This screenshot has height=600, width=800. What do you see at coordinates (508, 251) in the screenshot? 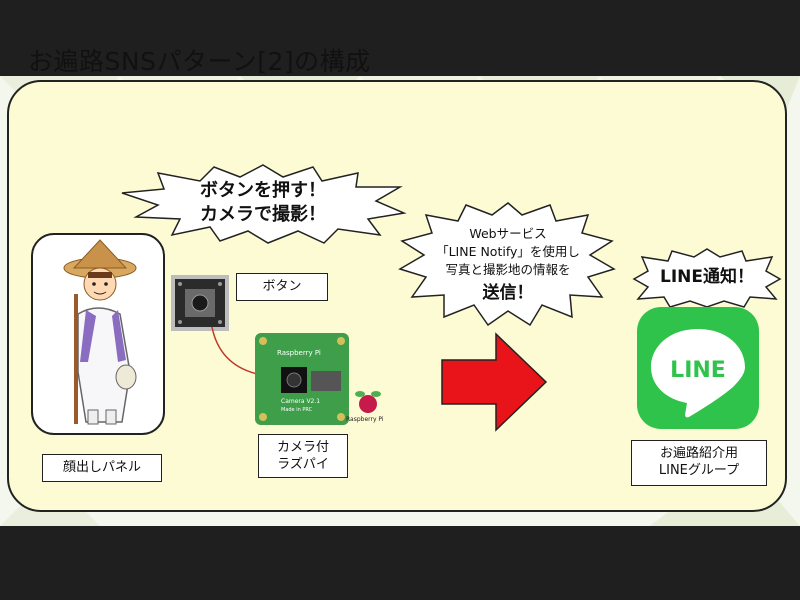
I see `web-service-text: Webサービス 「LINE Notify」を使用し 写真と撮影地の情報を` at bounding box center [508, 251].